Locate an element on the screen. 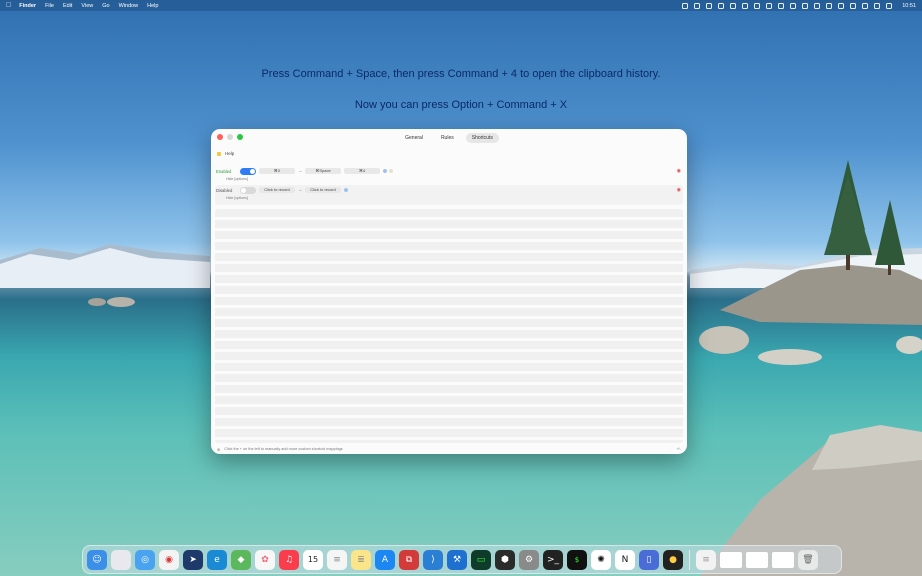 The width and height of the screenshot is (922, 576). help-row: Help is located at coordinates (225, 153).